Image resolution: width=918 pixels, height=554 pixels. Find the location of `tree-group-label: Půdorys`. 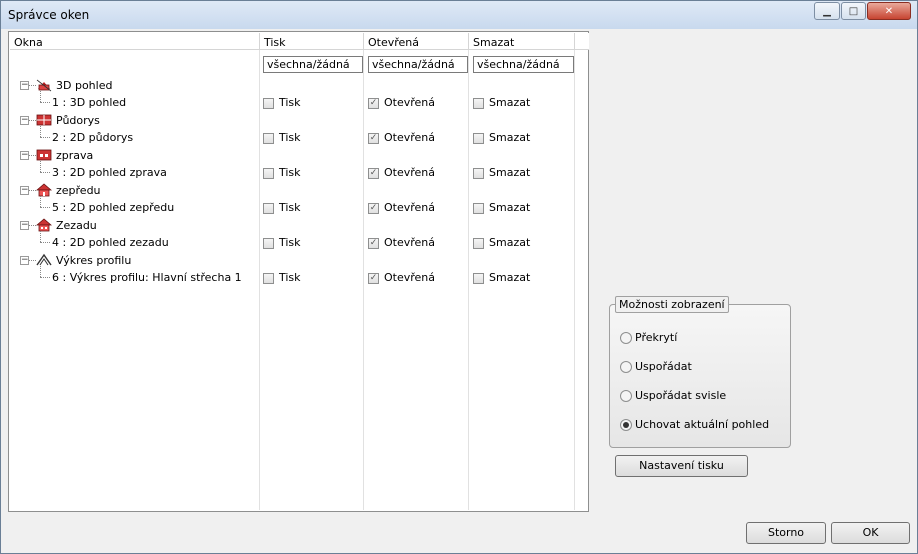

tree-group-label: Půdorys is located at coordinates (78, 122).